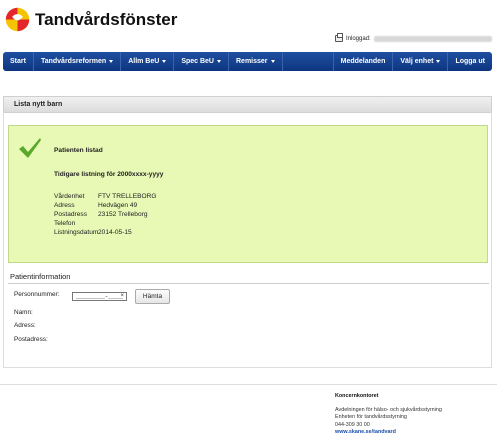  What do you see at coordinates (70, 214) in the screenshot?
I see `detail-label: Postadress` at bounding box center [70, 214].